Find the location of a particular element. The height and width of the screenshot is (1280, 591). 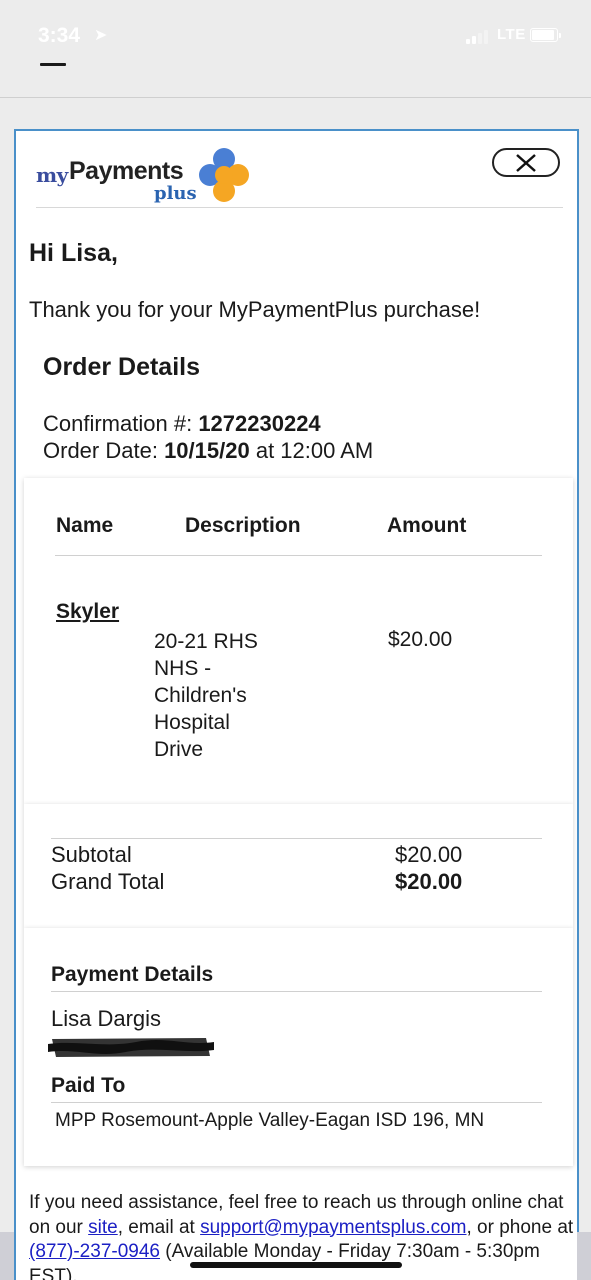

order-details-heading: Order Details is located at coordinates (122, 367).